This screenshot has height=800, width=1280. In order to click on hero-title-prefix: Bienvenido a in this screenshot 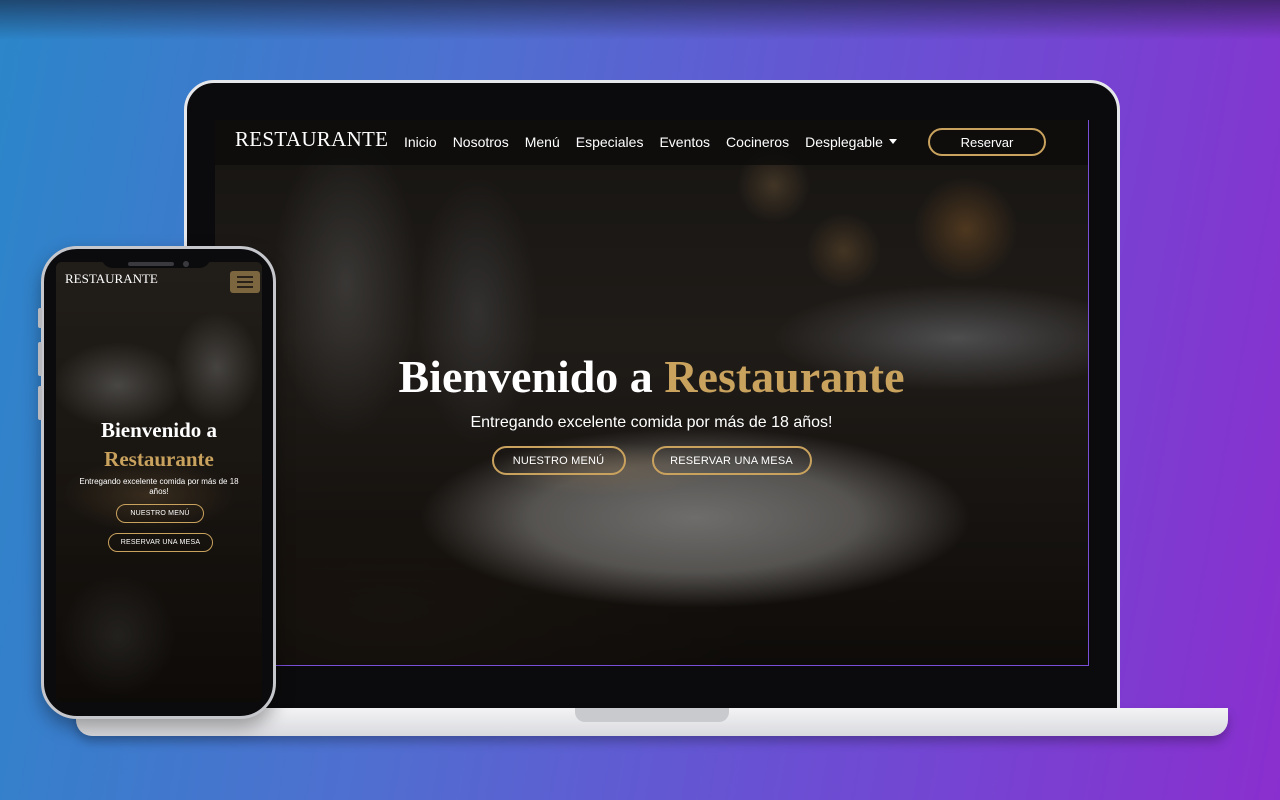, I will do `click(531, 376)`.